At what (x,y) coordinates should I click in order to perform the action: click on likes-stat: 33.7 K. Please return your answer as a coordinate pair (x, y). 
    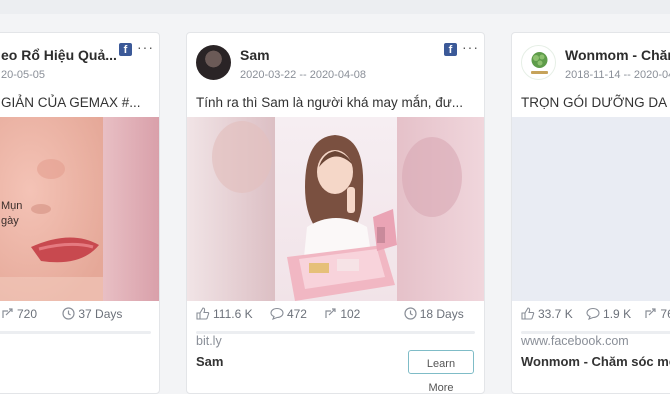
    Looking at the image, I should click on (547, 314).